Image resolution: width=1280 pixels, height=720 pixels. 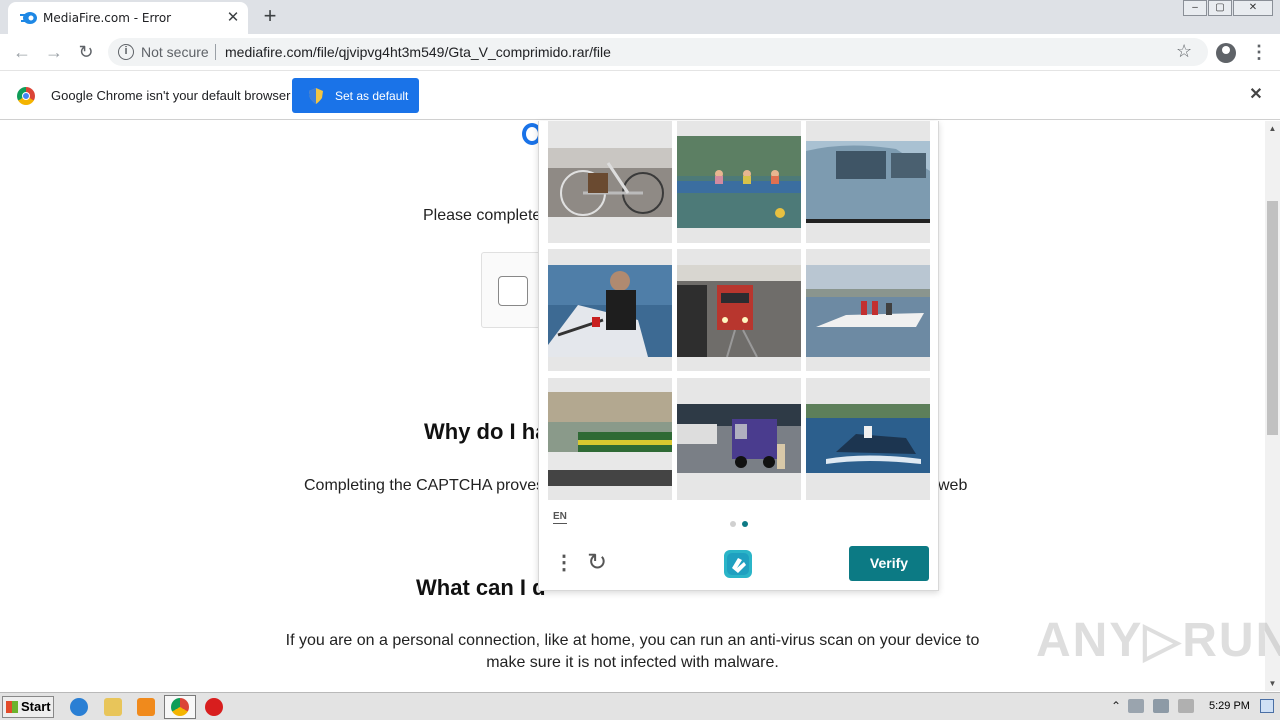 I want to click on truck-image, so click(x=739, y=438).